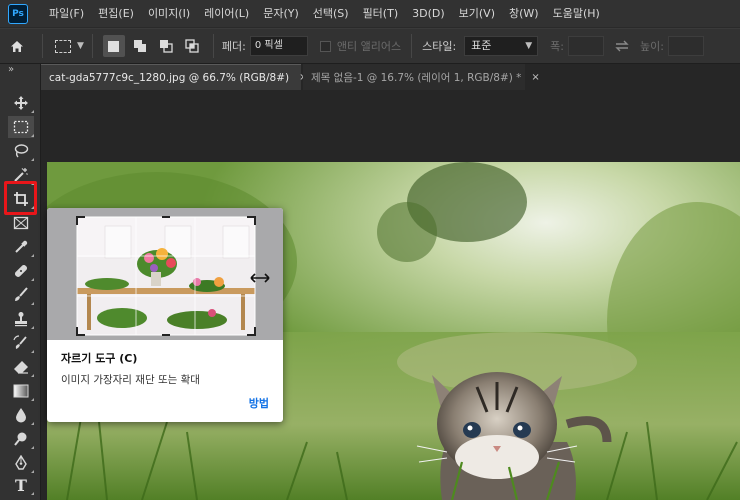 Image resolution: width=740 pixels, height=500 pixels. I want to click on dodge-icon, so click(20, 439).